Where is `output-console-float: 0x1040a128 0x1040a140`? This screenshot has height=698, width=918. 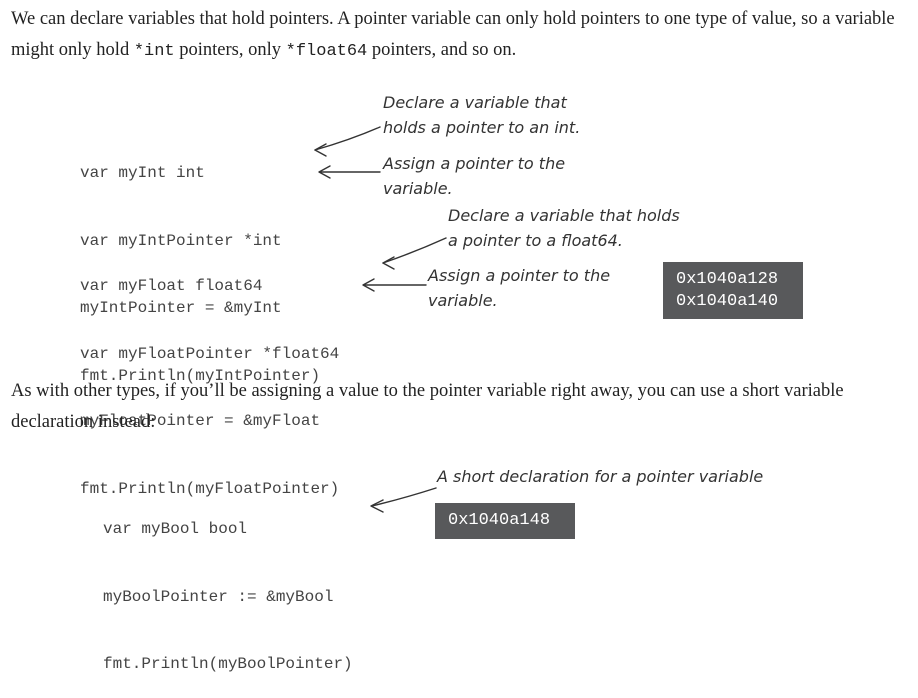 output-console-float: 0x1040a128 0x1040a140 is located at coordinates (733, 290).